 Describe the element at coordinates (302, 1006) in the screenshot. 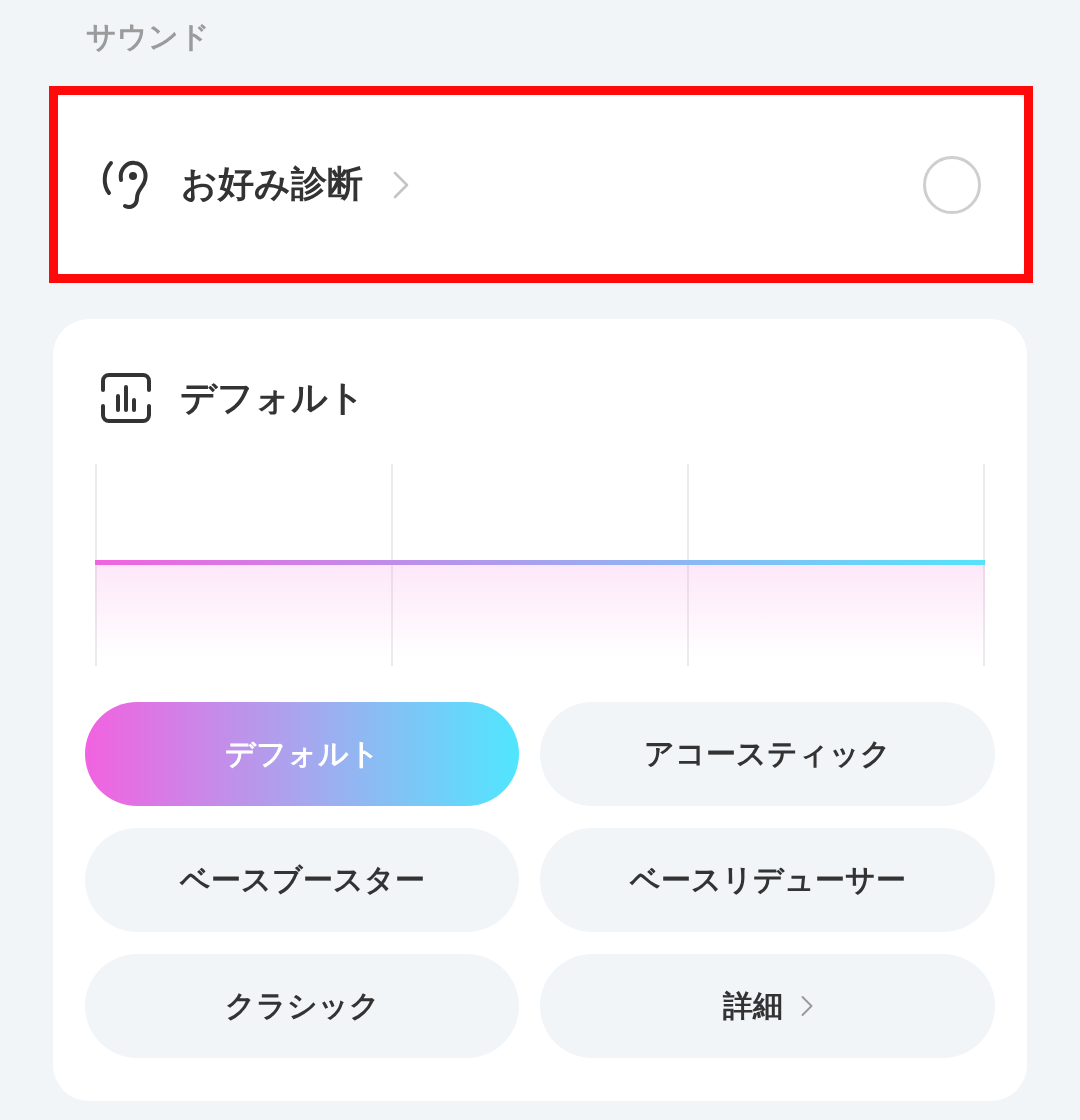

I see `preset-button: クラシック` at that location.